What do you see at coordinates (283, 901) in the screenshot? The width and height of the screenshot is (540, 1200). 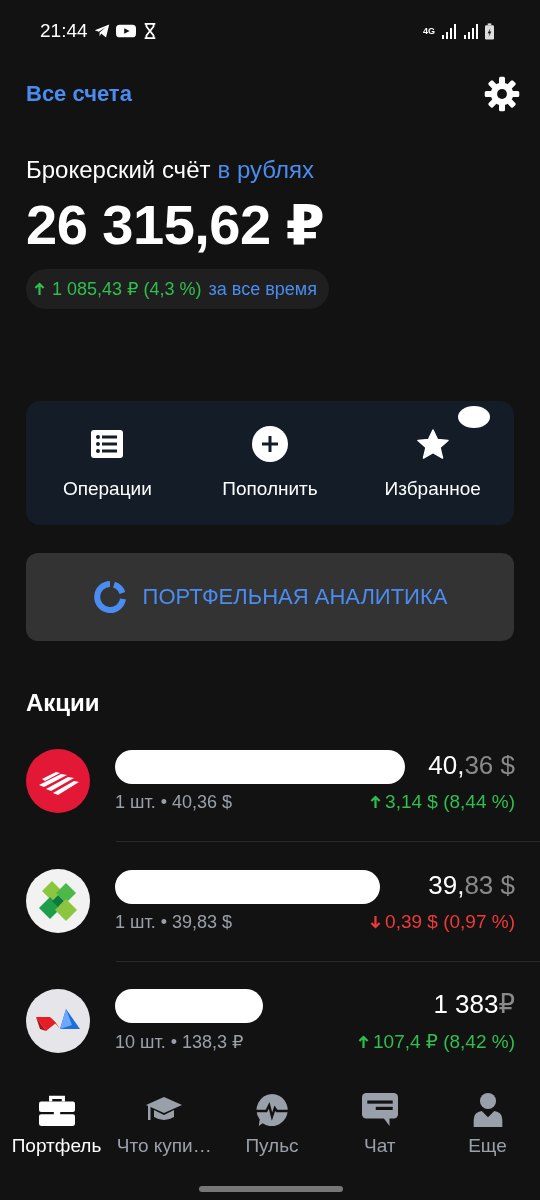 I see `stock-row: 1 шт. • 39,83 $ 39,83 $ 0,39 $ (0,97 %)` at bounding box center [283, 901].